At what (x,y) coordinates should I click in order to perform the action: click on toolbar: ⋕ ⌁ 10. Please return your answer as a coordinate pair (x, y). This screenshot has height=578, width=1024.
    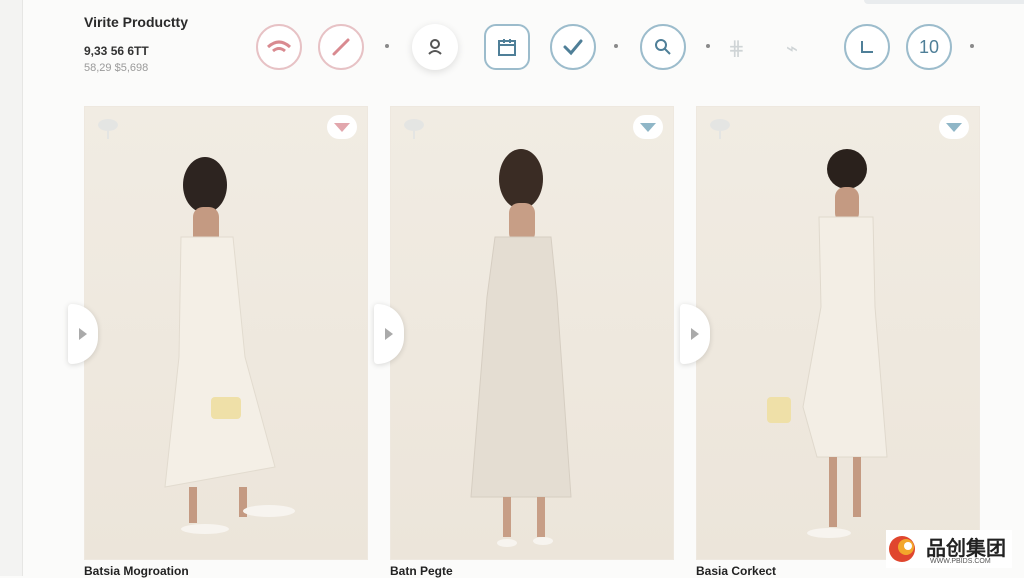
    Looking at the image, I should click on (620, 50).